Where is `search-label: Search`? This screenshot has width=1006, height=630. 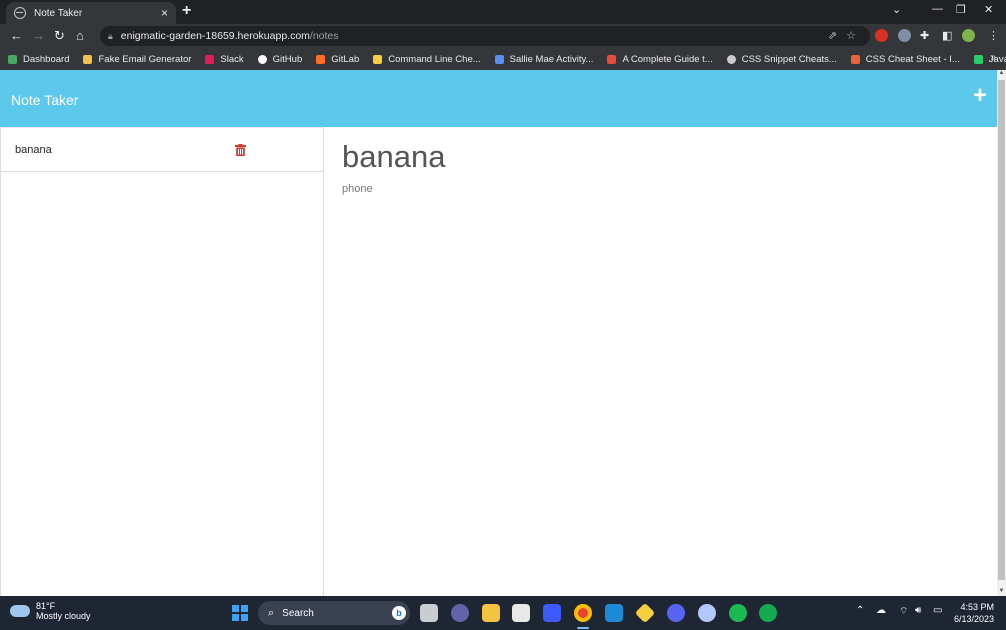 search-label: Search is located at coordinates (298, 613).